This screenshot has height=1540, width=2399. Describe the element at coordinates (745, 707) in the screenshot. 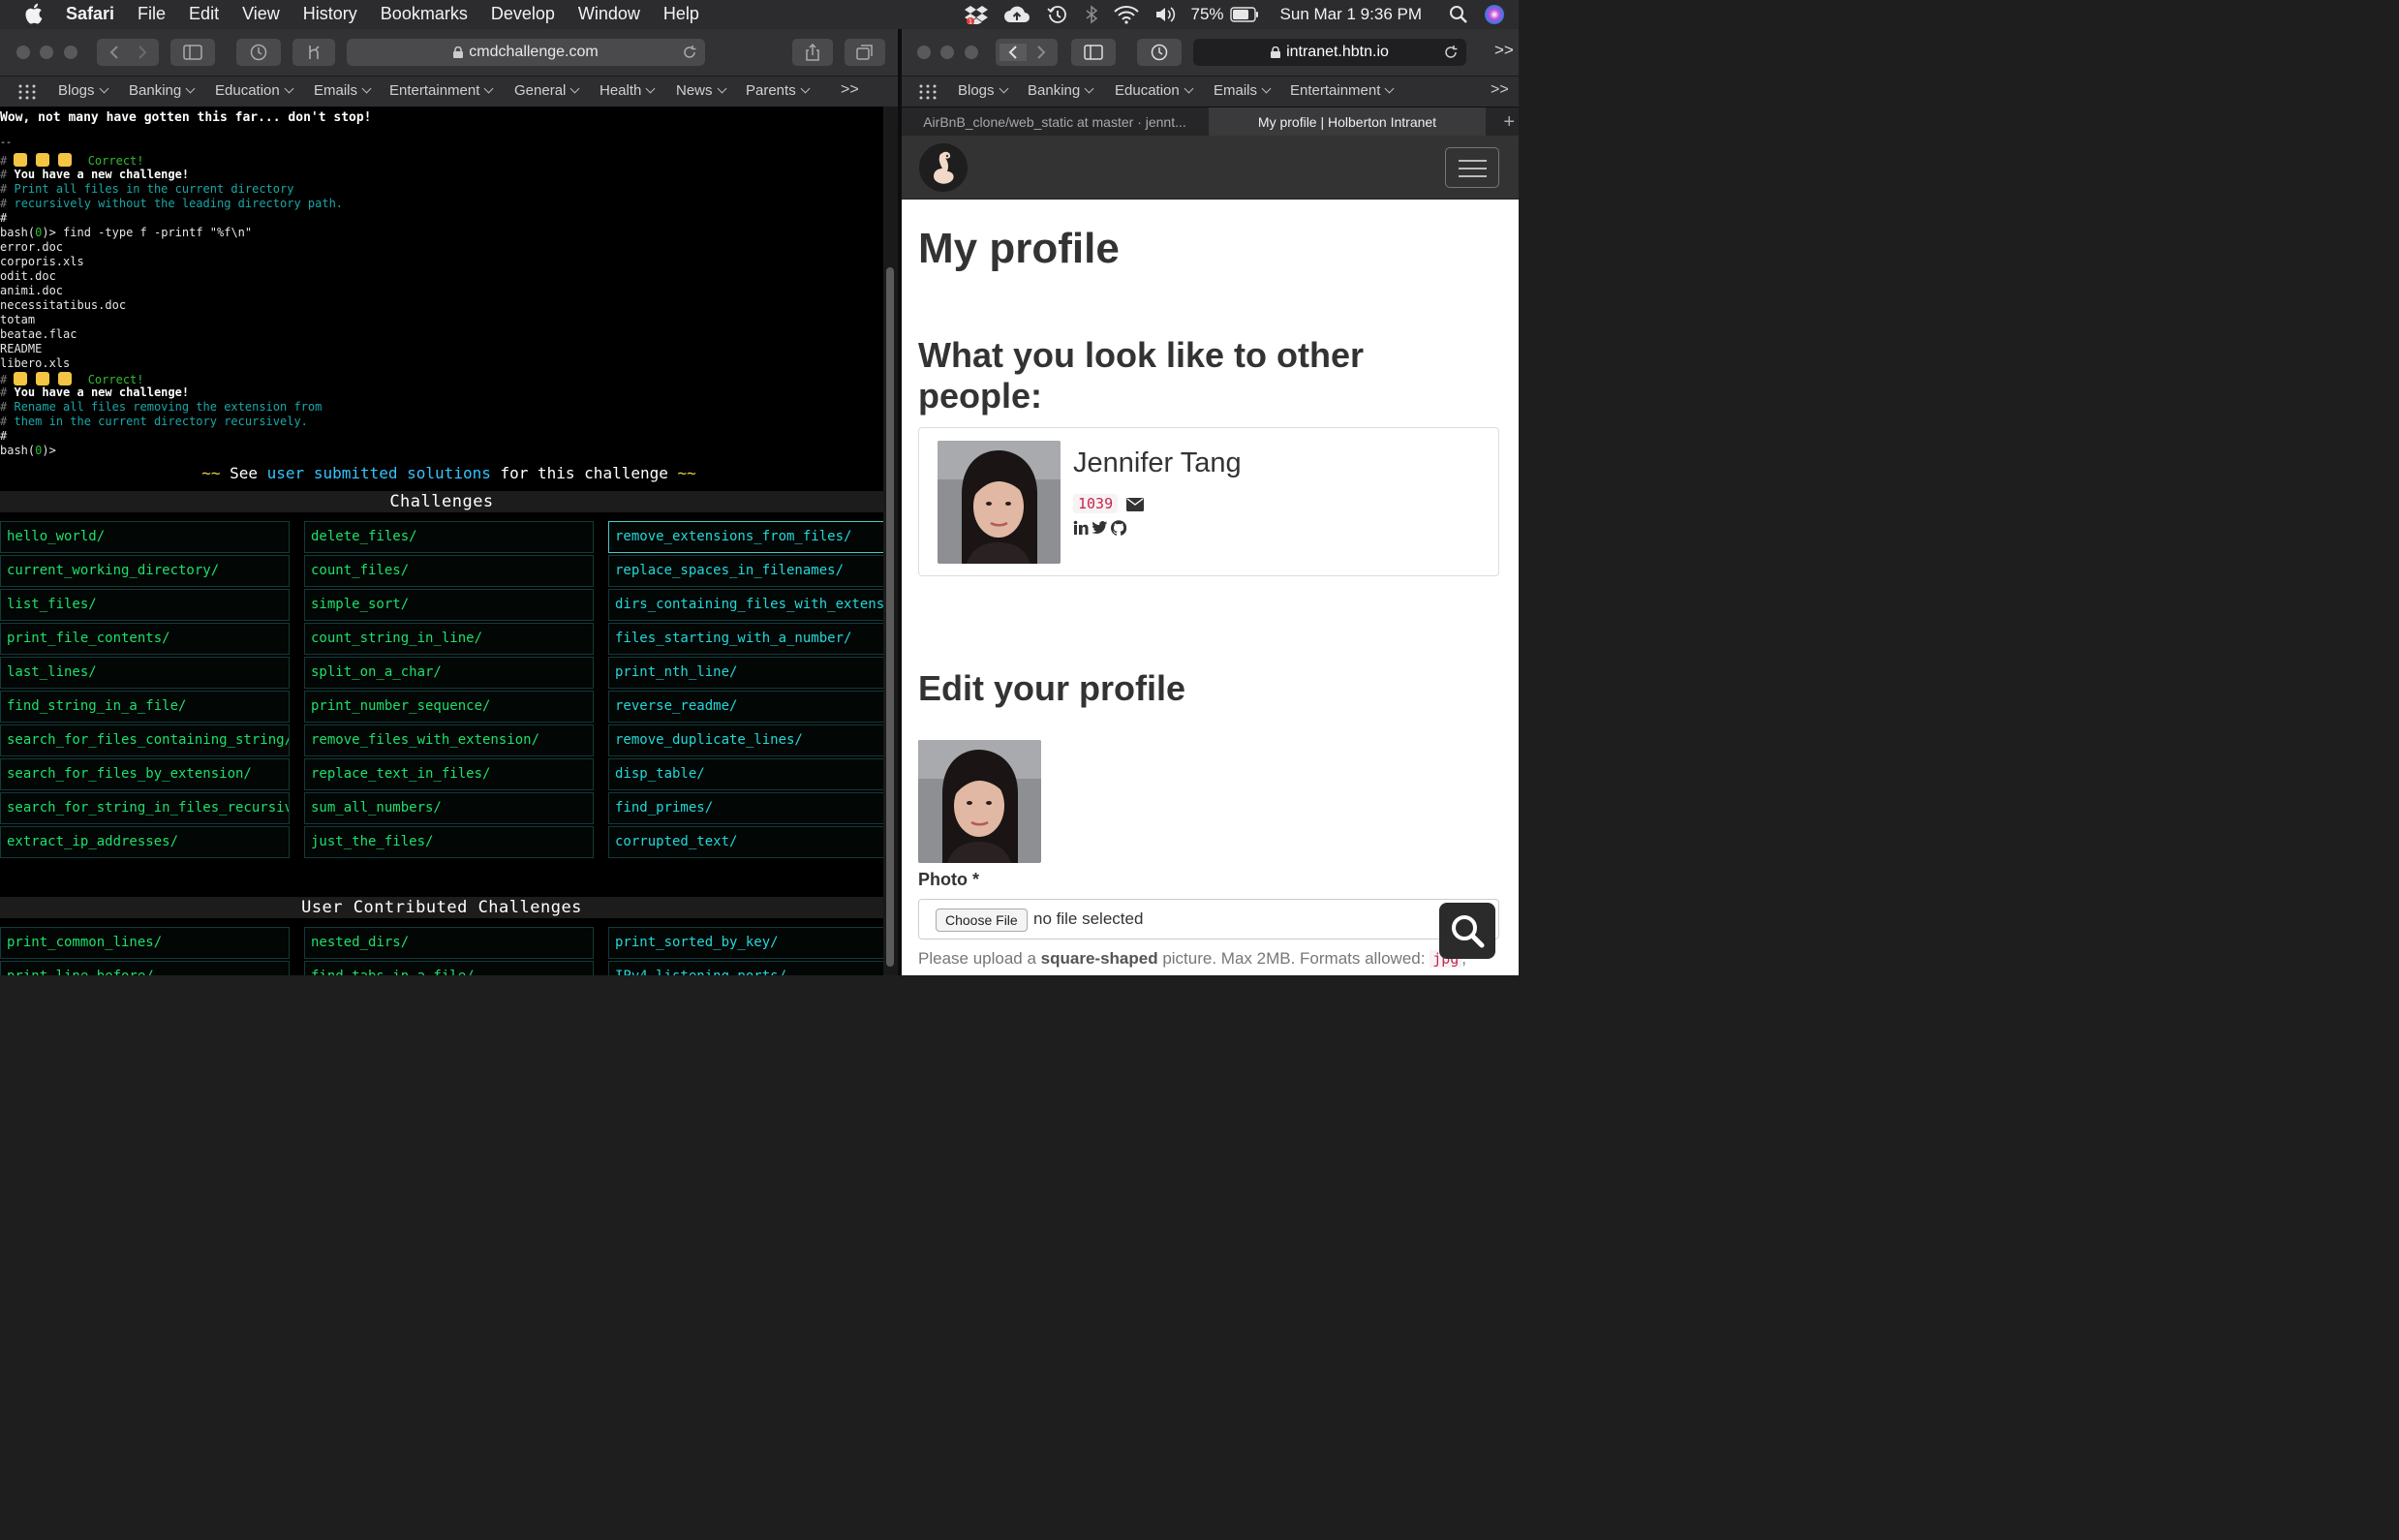

I see `challenge-link: reverse_readme/` at that location.